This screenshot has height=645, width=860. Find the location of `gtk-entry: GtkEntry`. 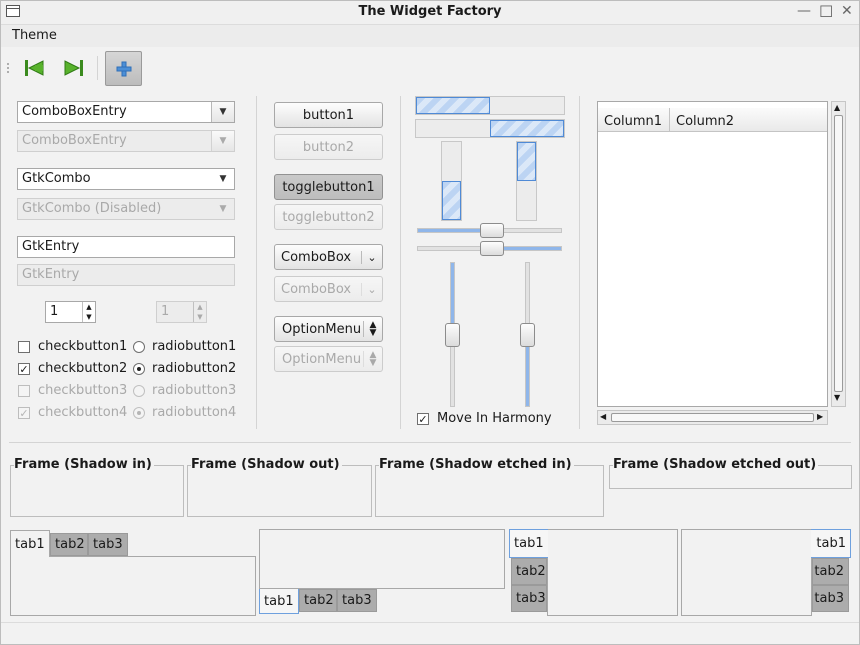

gtk-entry: GtkEntry is located at coordinates (126, 247).